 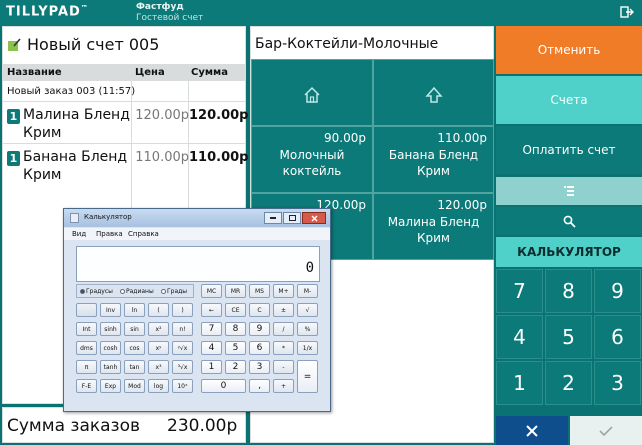 What do you see at coordinates (569, 100) in the screenshot?
I see `bills-button: Счета` at bounding box center [569, 100].